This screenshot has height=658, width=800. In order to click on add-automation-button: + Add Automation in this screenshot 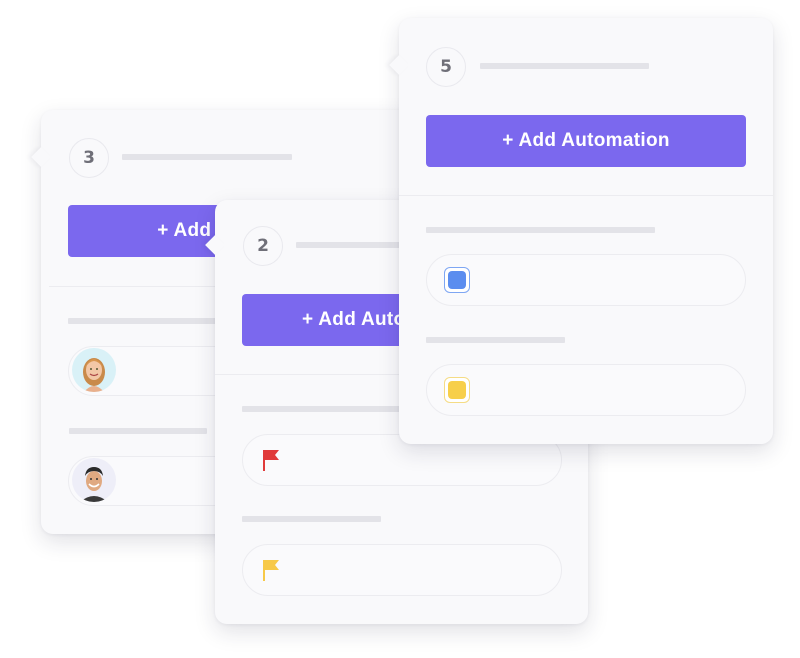, I will do `click(586, 141)`.